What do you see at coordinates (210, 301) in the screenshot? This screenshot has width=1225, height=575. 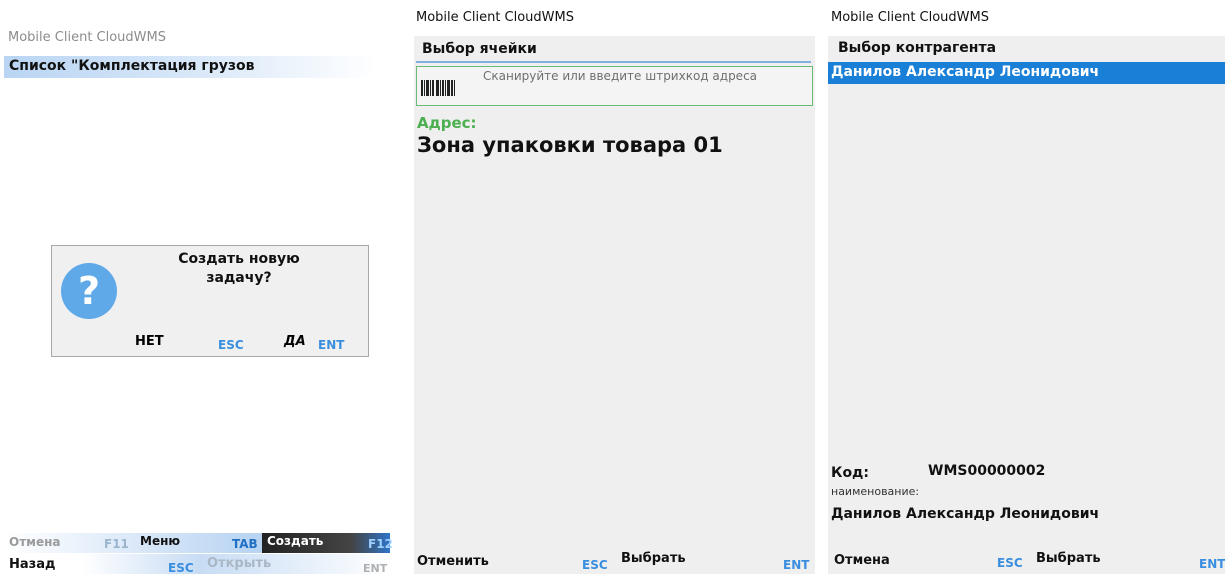 I see `confirm-dialog: ? Создать новую задачу? НЕТ ESC ДА ENT` at bounding box center [210, 301].